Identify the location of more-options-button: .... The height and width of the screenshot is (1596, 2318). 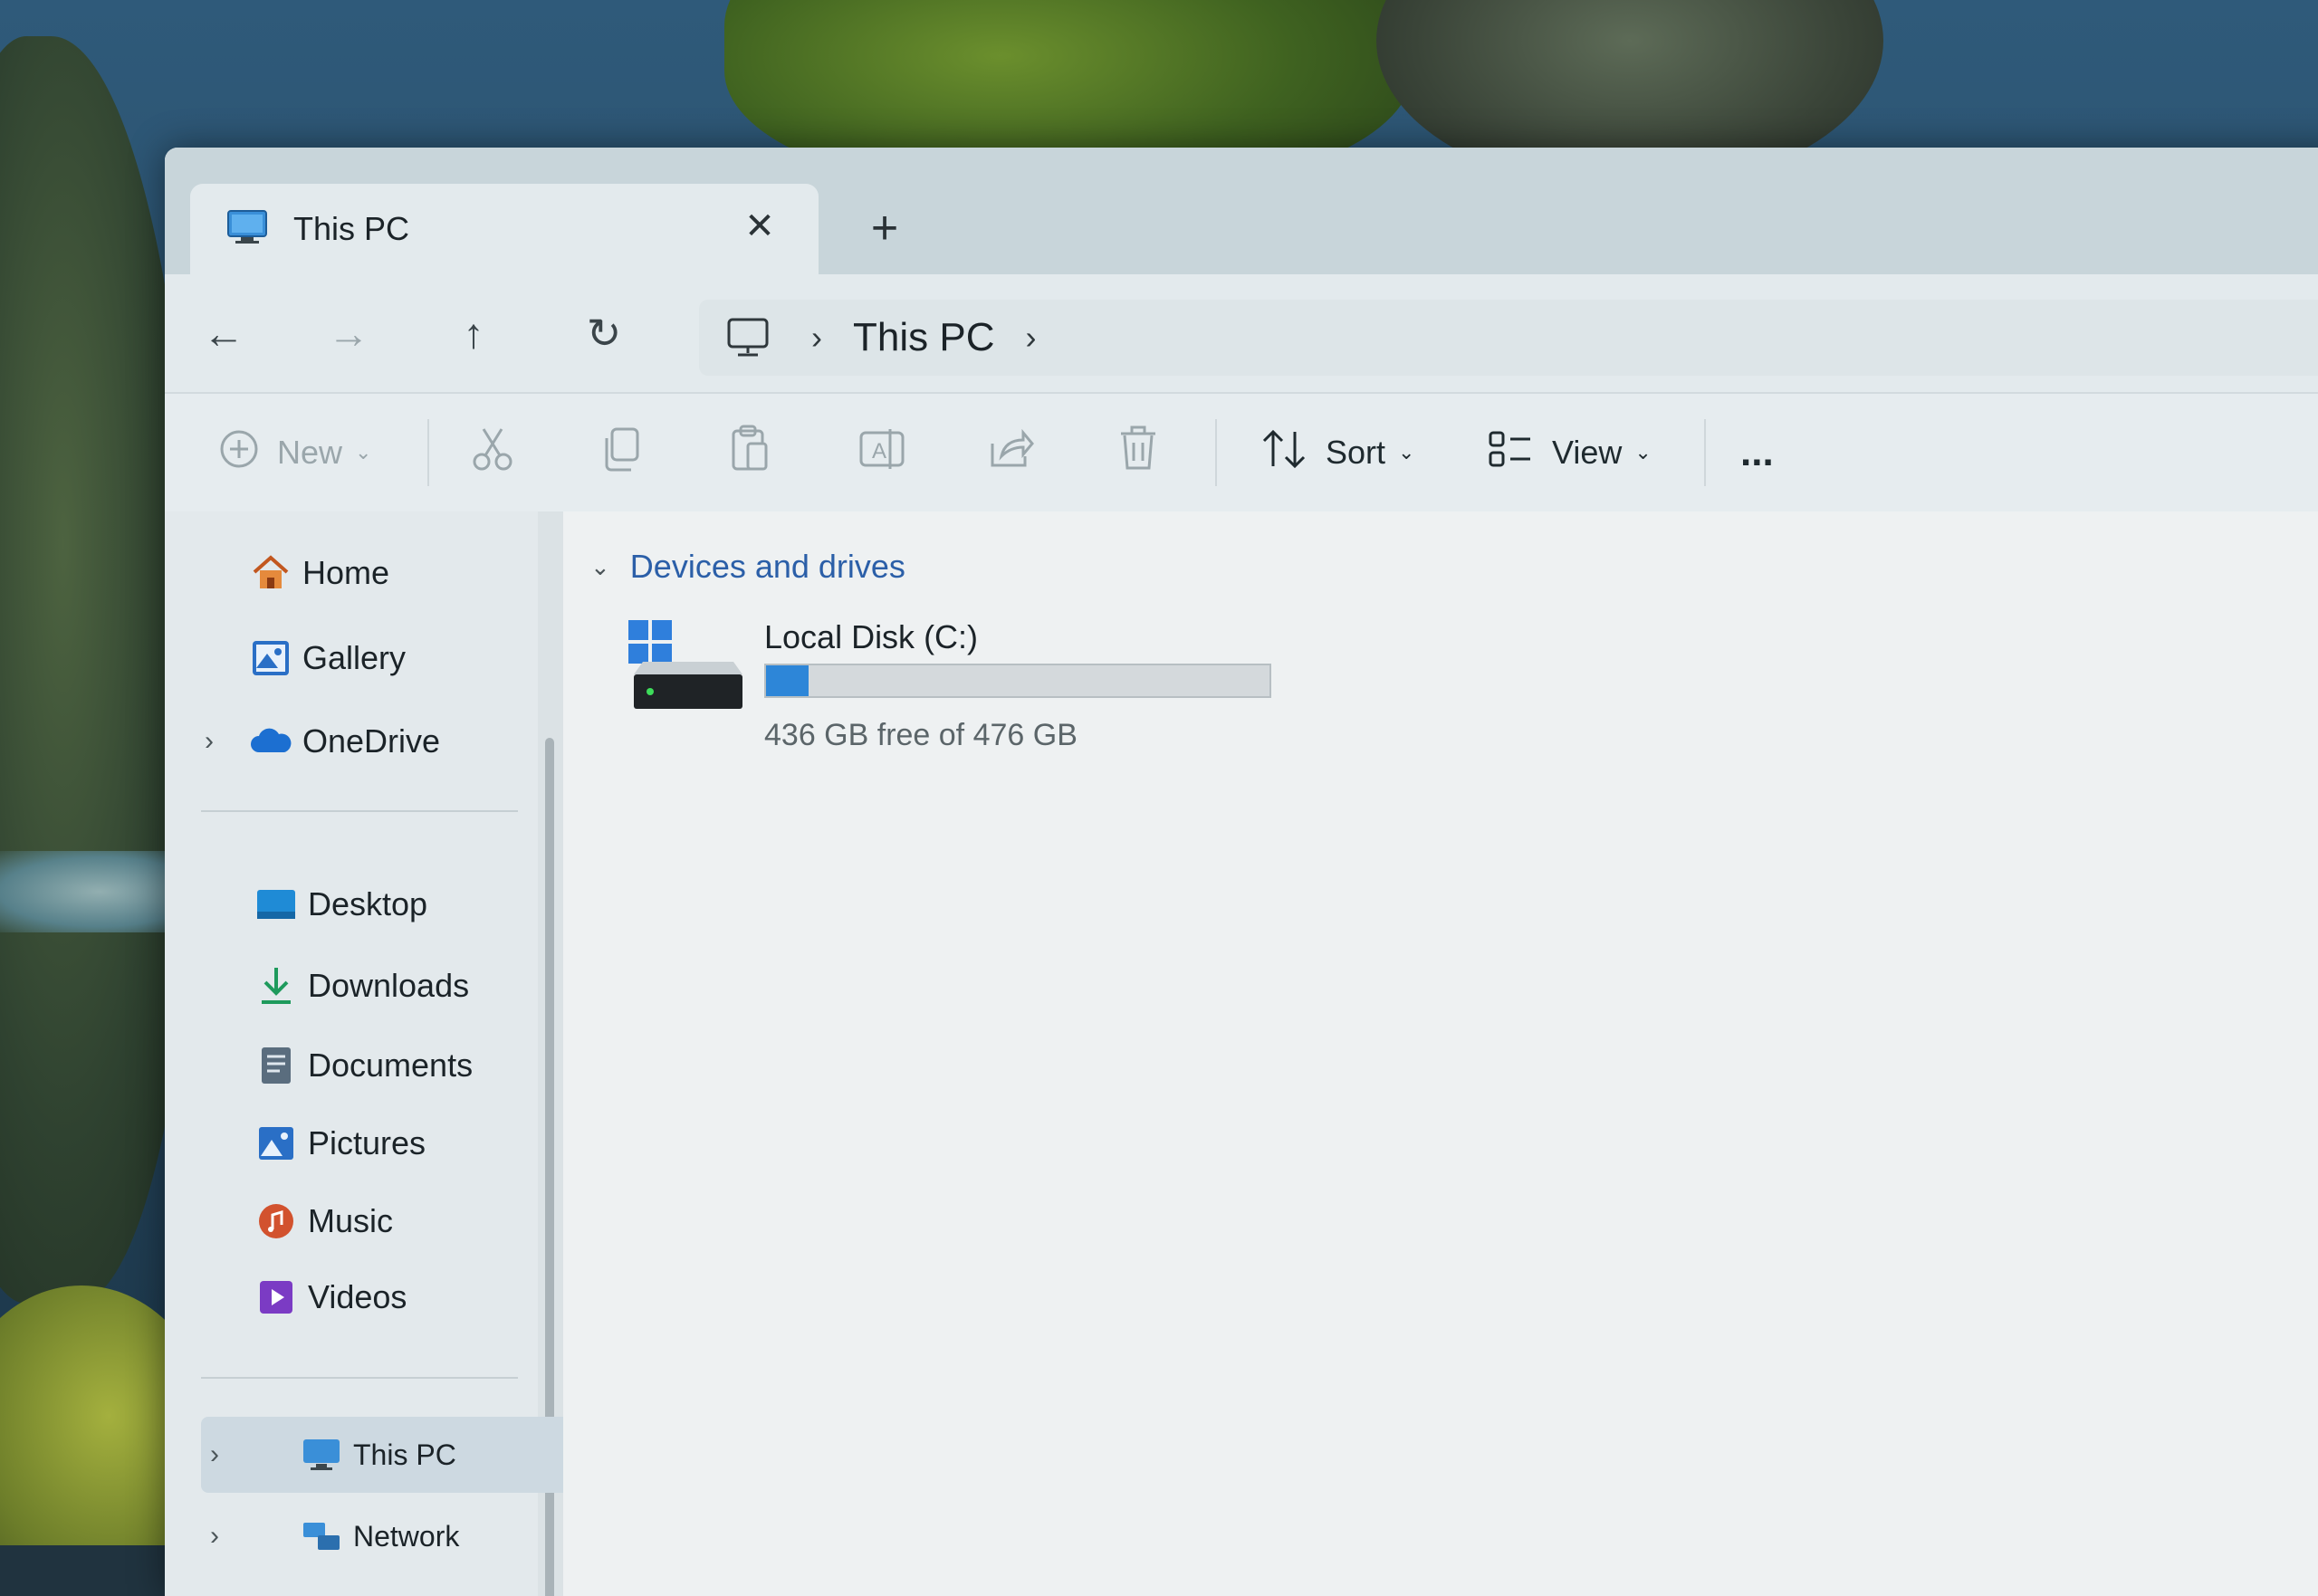
(1757, 452).